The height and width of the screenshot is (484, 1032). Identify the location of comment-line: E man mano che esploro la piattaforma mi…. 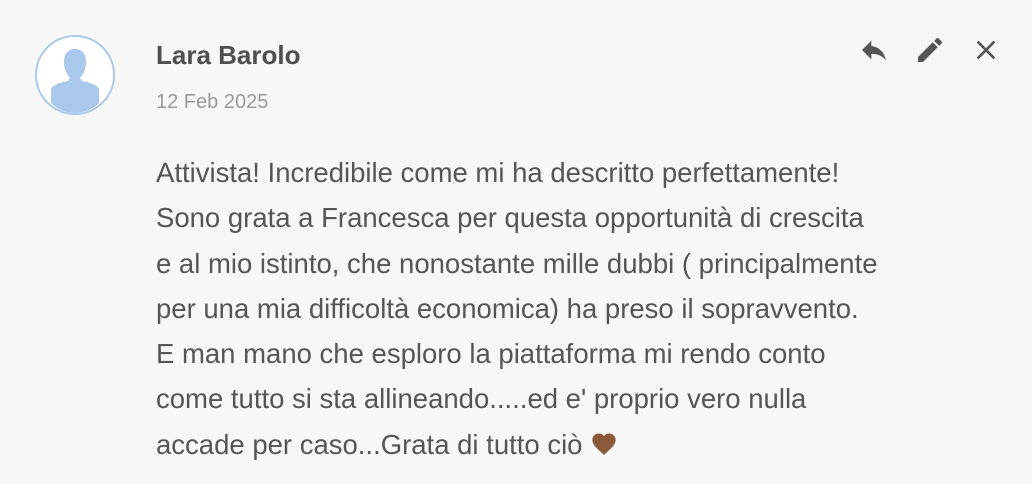
(491, 354).